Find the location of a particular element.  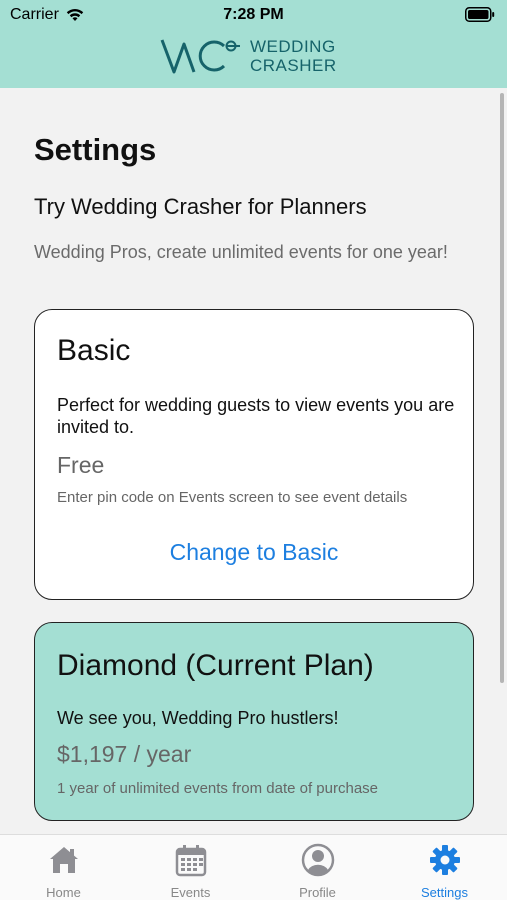

tab-settings: Settings is located at coordinates (444, 867).